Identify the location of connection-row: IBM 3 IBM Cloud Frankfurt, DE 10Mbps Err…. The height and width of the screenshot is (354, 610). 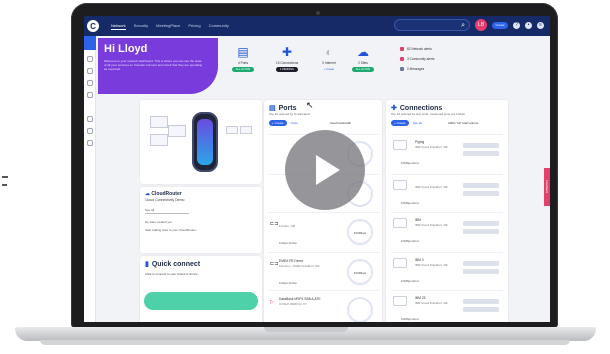
(447, 272).